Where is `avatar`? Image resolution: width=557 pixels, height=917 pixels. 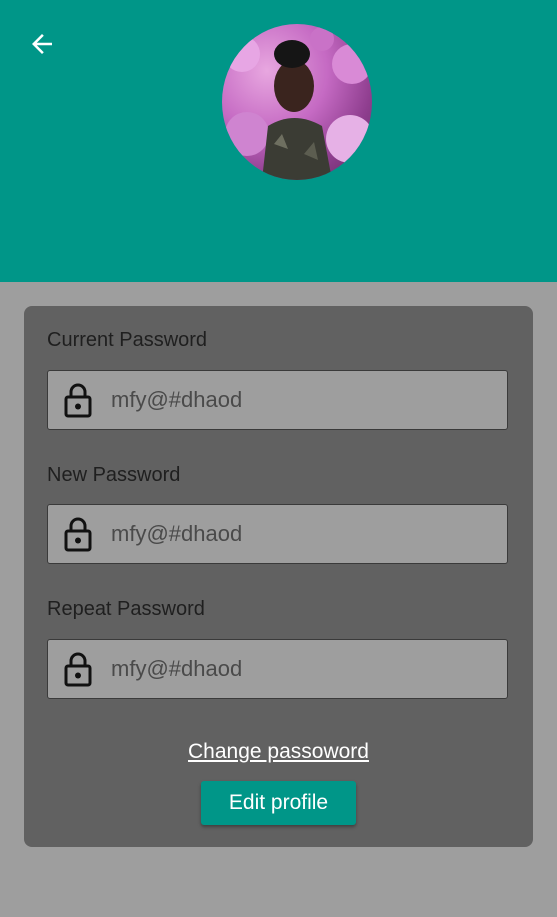
avatar is located at coordinates (297, 102).